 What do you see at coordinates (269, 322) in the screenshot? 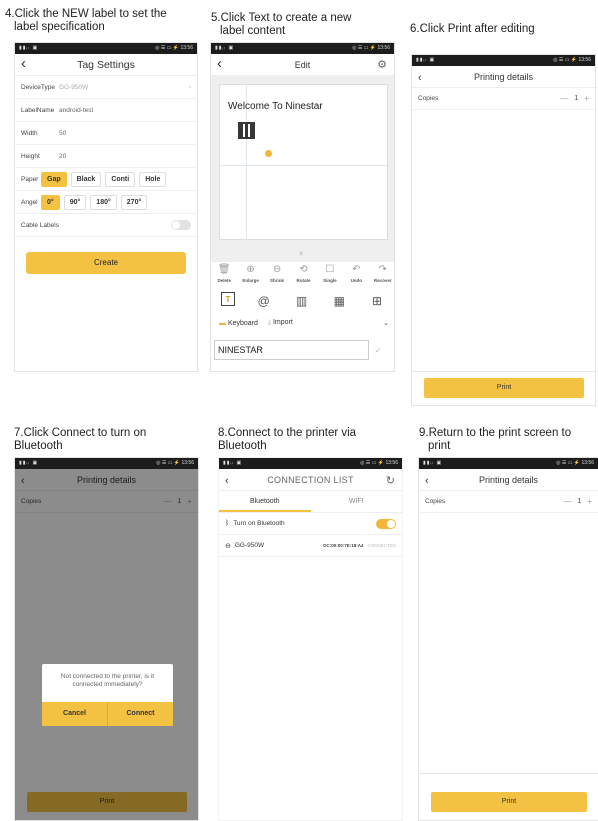
I see `import-icon: ⤓` at bounding box center [269, 322].